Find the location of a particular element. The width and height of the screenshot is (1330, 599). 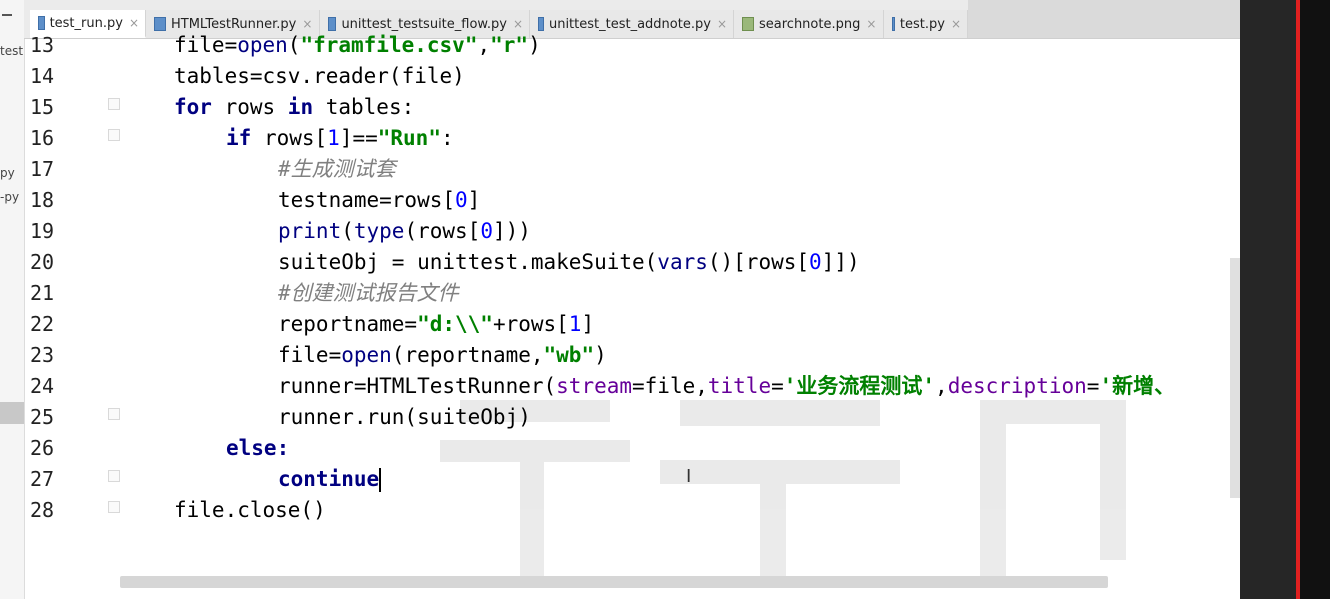

code-line: 22 reportname="d:\\"+rows[1] is located at coordinates (632, 324).